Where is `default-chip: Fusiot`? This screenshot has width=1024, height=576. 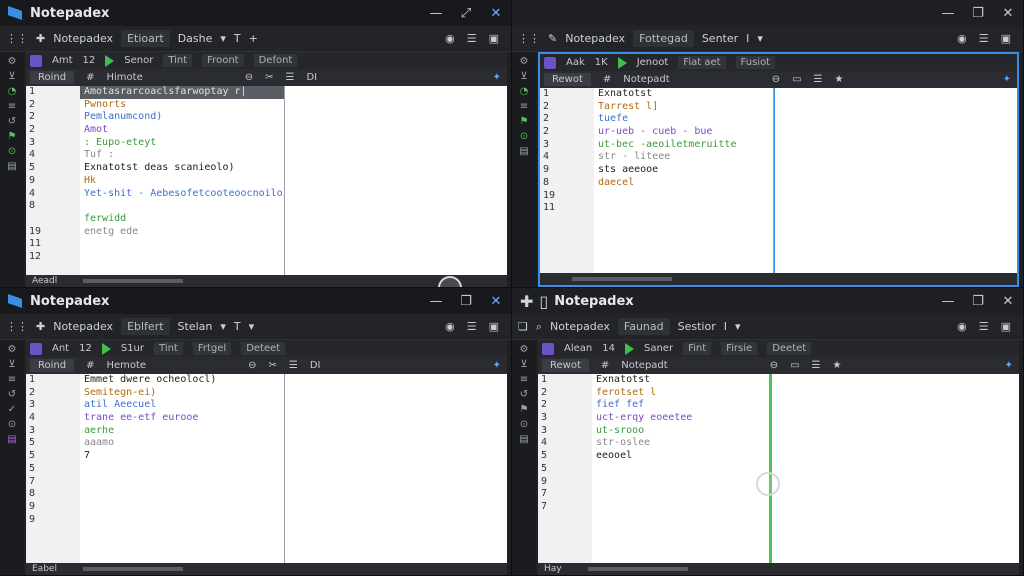 default-chip: Fusiot is located at coordinates (755, 62).